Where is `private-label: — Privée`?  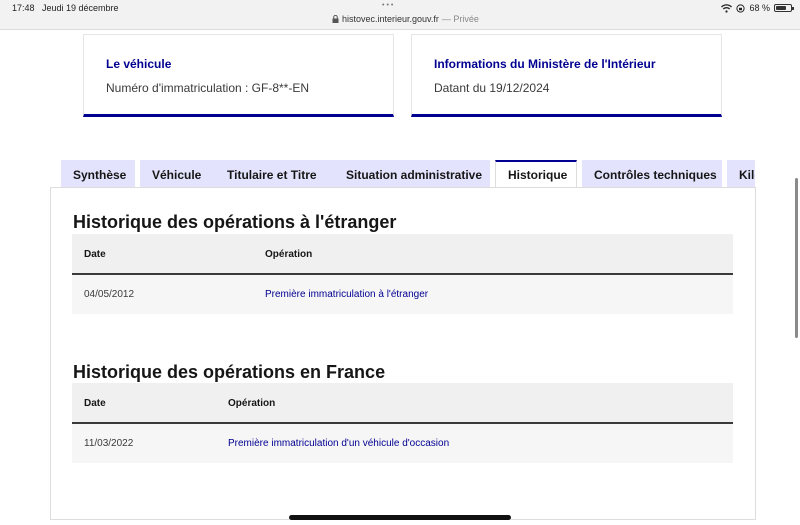
private-label: — Privée is located at coordinates (460, 19).